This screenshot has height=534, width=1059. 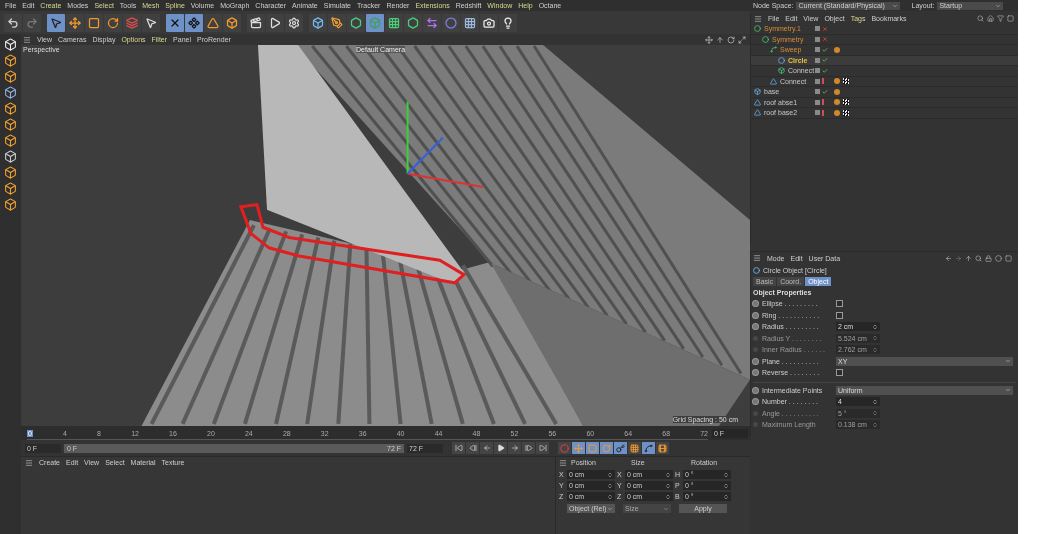 What do you see at coordinates (988, 258) in the screenshot?
I see `lock-icon` at bounding box center [988, 258].